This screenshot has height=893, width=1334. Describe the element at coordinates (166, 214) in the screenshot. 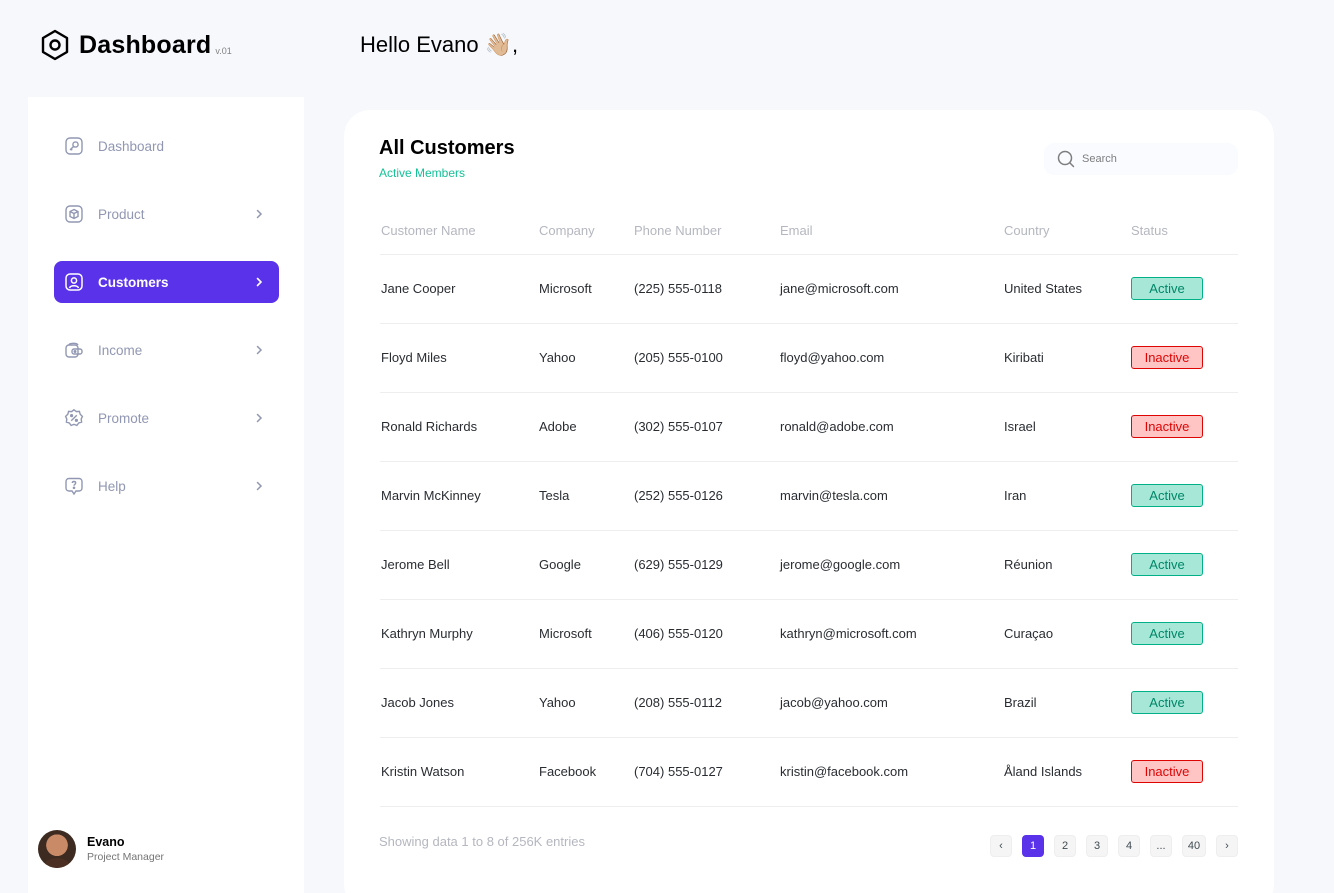

I see `sidebar-item-product: Product` at that location.